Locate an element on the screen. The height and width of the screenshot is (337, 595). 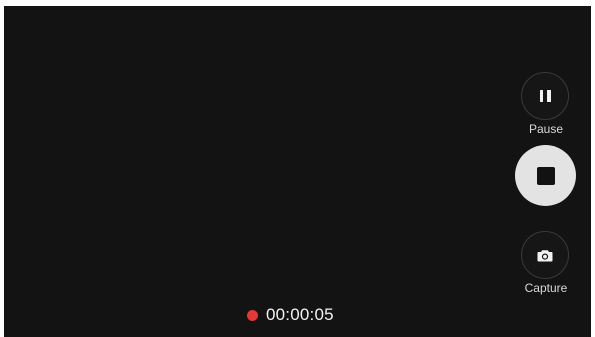
pause-button is located at coordinates (545, 96).